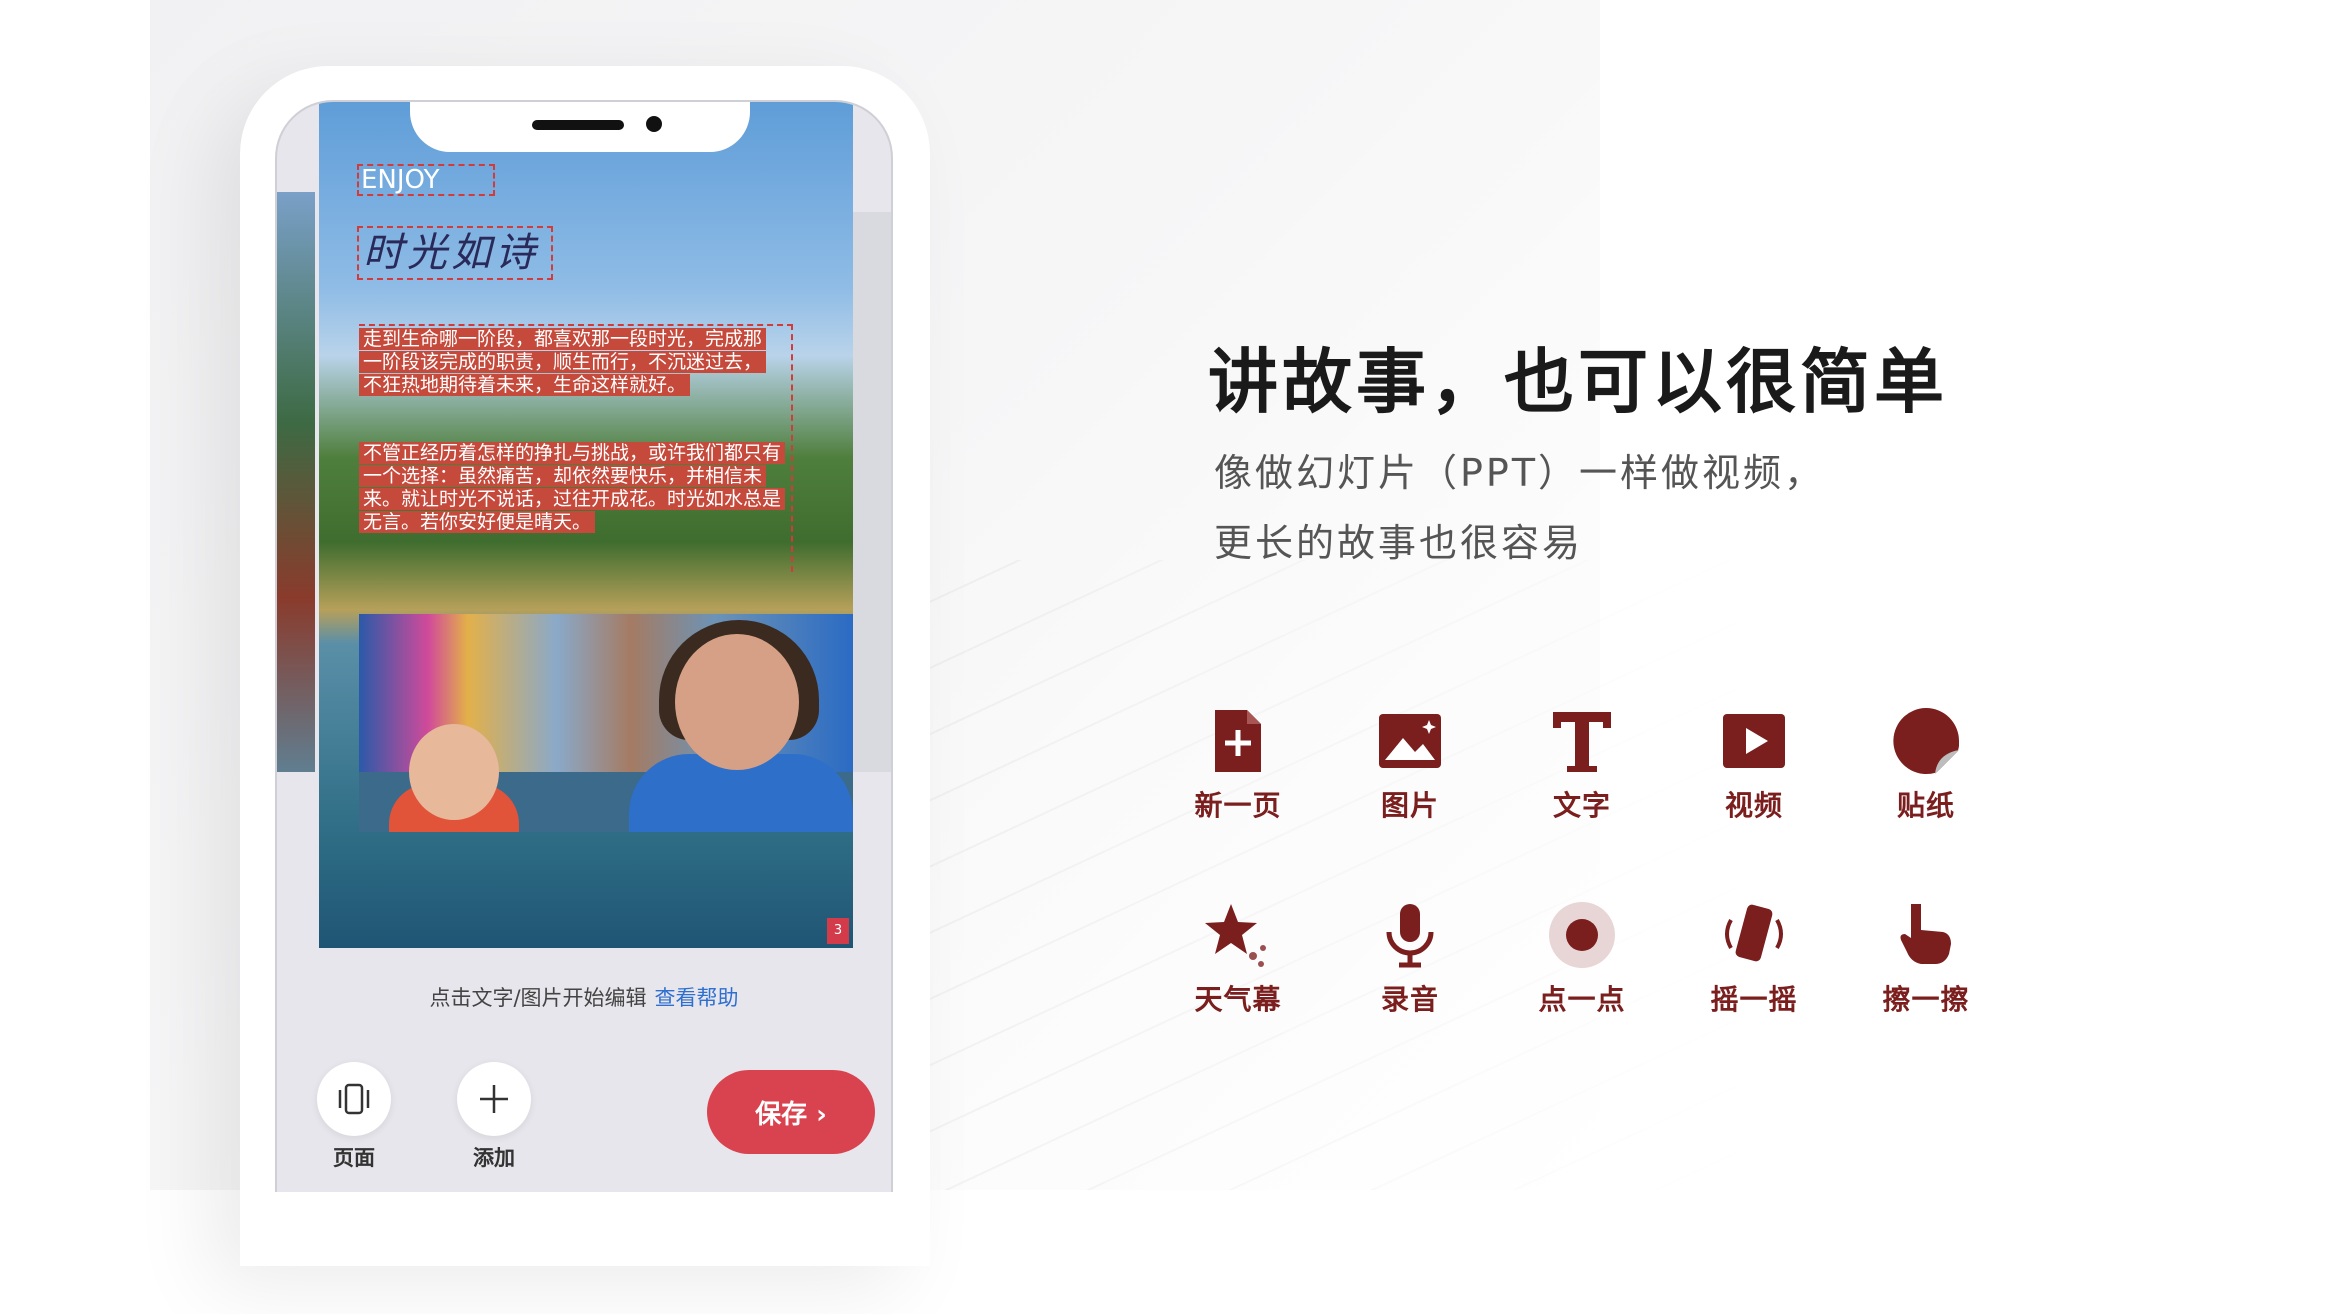 Image resolution: width=2334 pixels, height=1314 pixels. Describe the element at coordinates (1754, 741) in the screenshot. I see `video-icon` at that location.